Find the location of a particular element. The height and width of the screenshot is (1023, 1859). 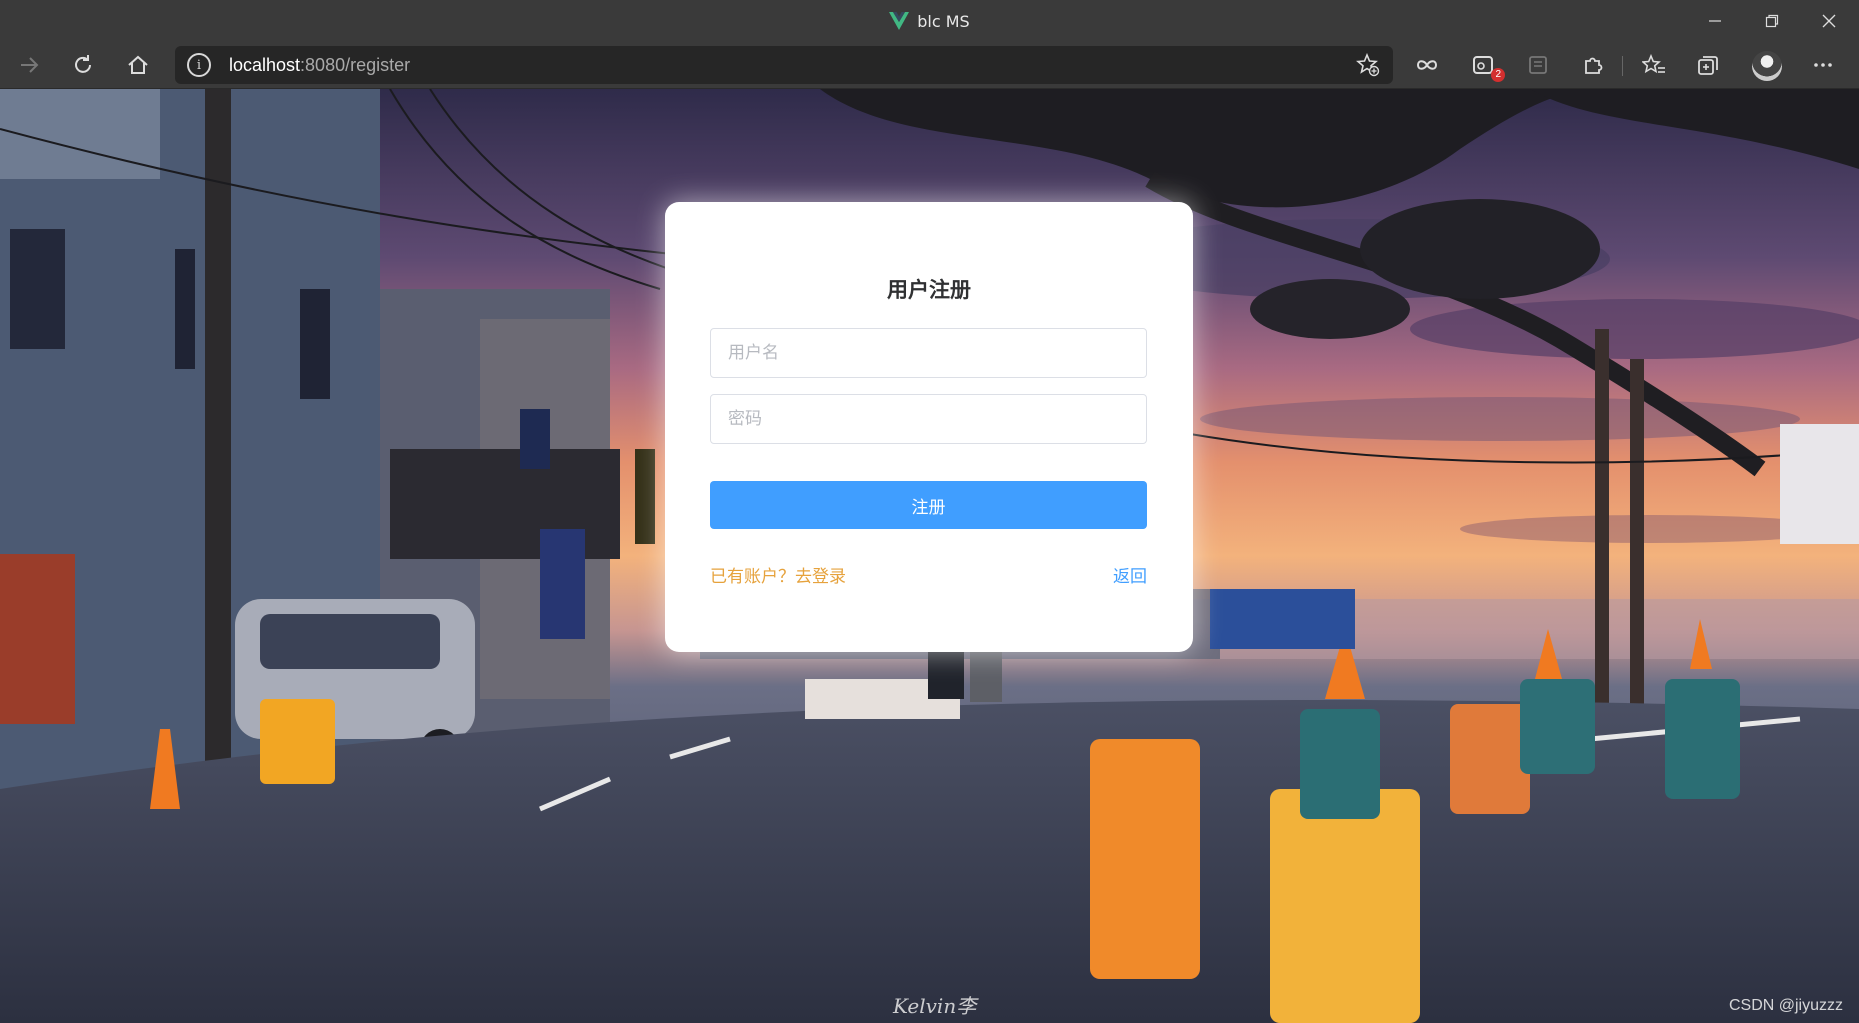

home-button is located at coordinates (138, 65).